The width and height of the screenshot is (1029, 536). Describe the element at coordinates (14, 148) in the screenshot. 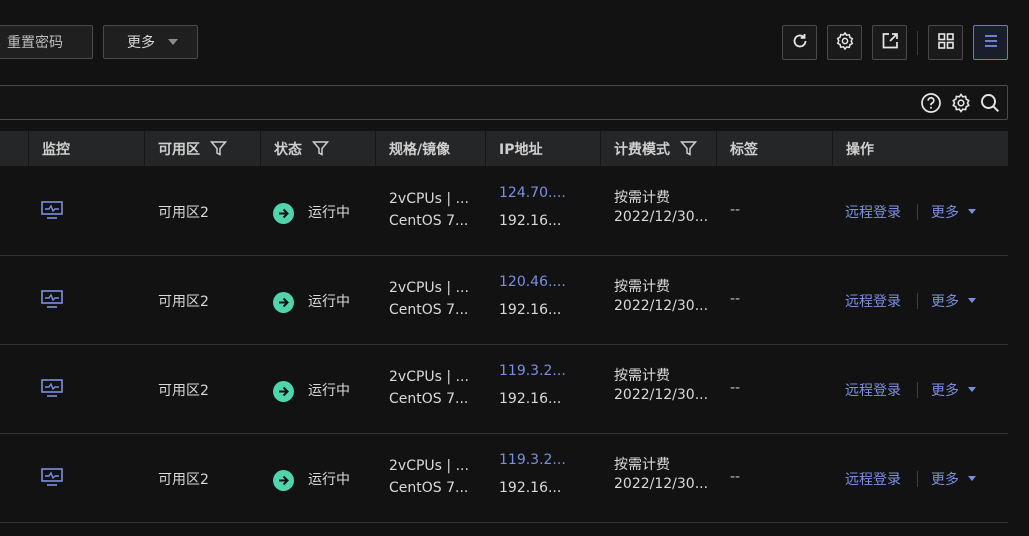

I see `column-header-select` at that location.